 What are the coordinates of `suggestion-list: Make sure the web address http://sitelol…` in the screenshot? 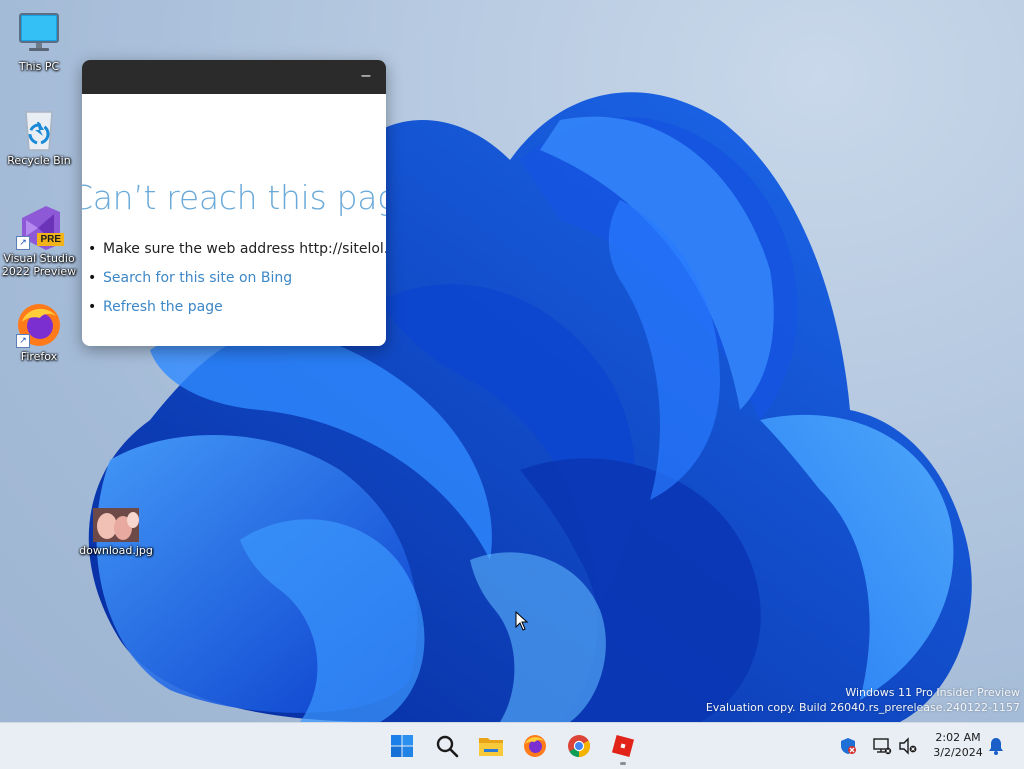 It's located at (234, 283).